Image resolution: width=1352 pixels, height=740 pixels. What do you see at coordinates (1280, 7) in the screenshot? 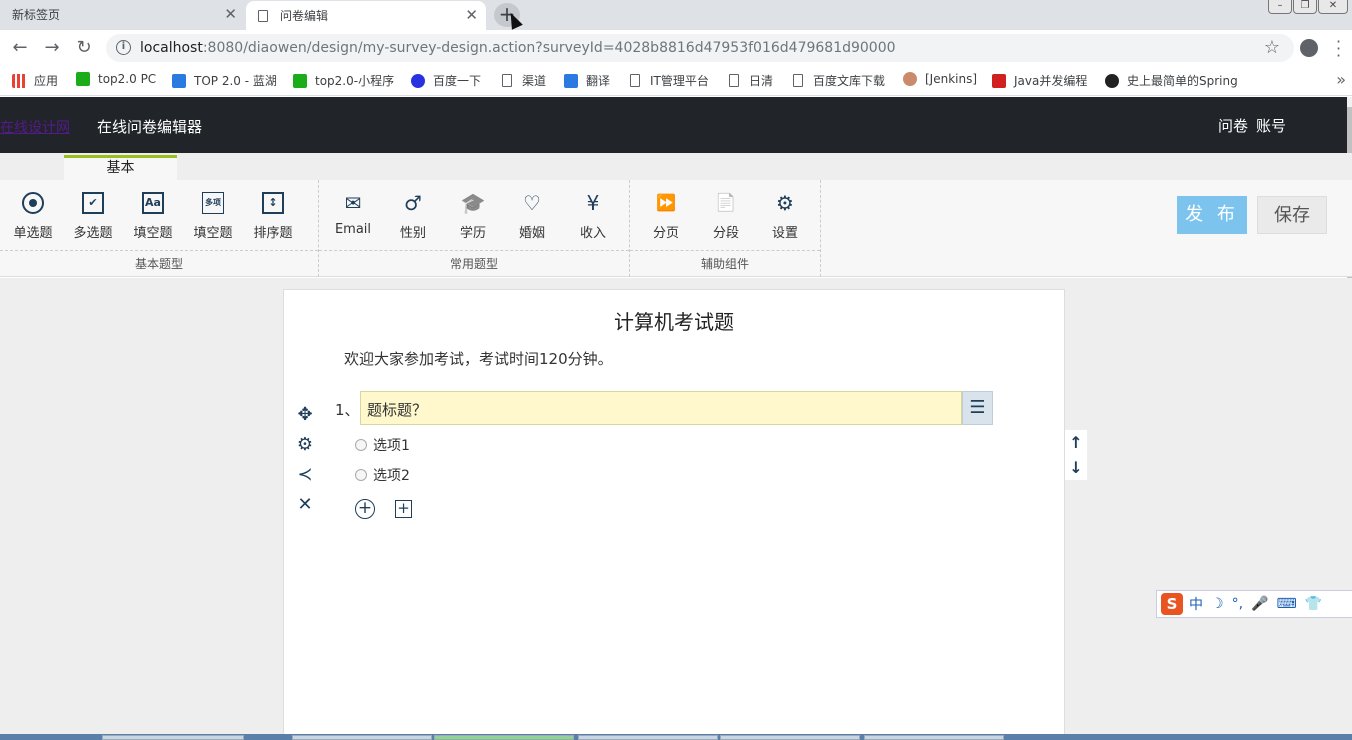
I see `minimize-icon: –` at bounding box center [1280, 7].